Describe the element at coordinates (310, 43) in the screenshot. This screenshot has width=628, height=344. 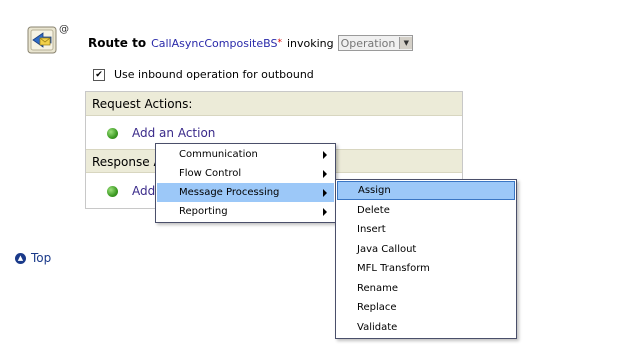
I see `invoking-label: invoking` at that location.